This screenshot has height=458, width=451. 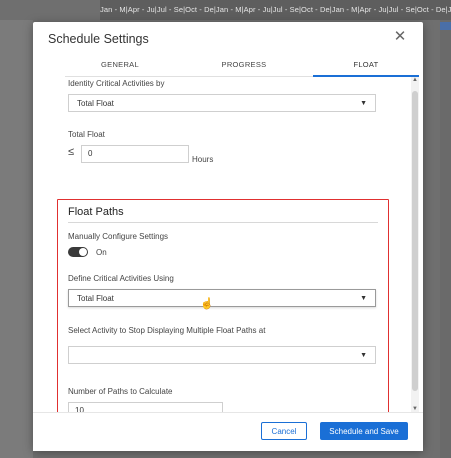 I want to click on toggle-state-label: On, so click(x=101, y=252).